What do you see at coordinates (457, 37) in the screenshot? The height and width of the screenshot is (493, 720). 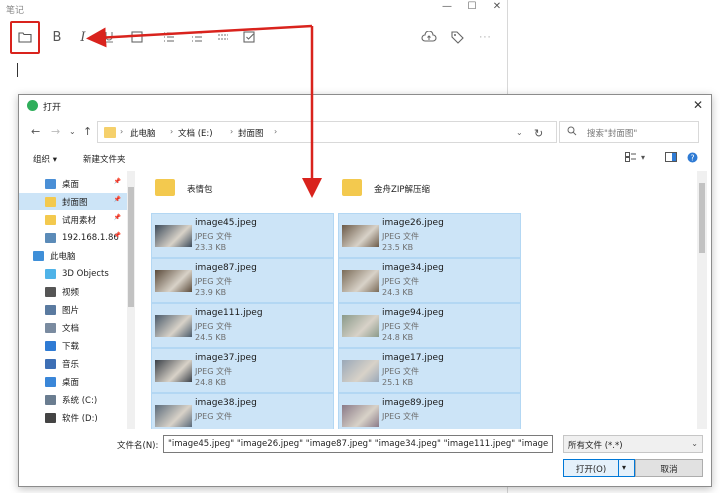 I see `tag-icon` at bounding box center [457, 37].